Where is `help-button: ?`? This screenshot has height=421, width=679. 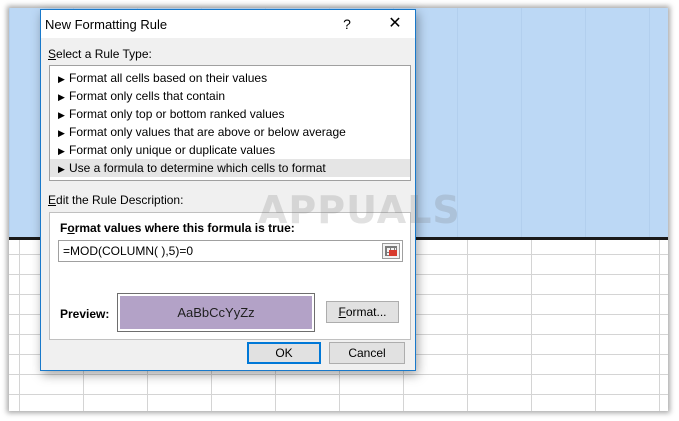
help-button: ? is located at coordinates (347, 24).